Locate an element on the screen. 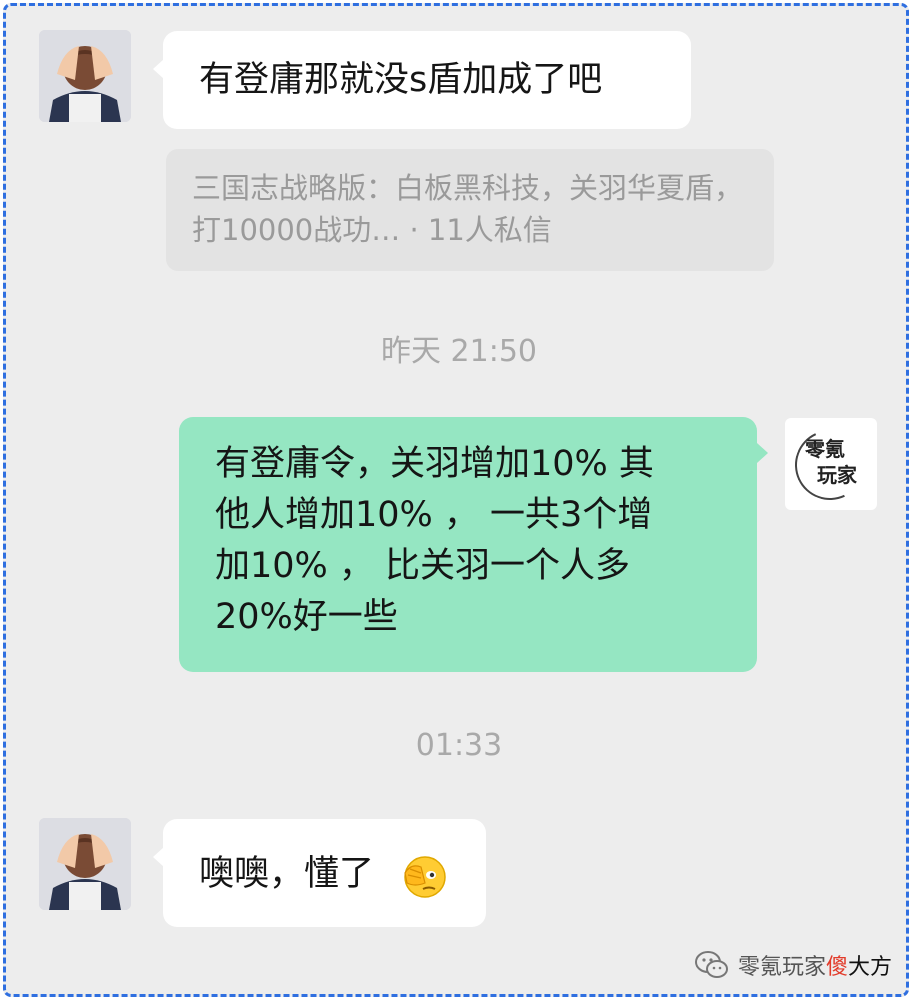 This screenshot has width=912, height=1000. self-avatar: 零氪 玩家 is located at coordinates (831, 464).